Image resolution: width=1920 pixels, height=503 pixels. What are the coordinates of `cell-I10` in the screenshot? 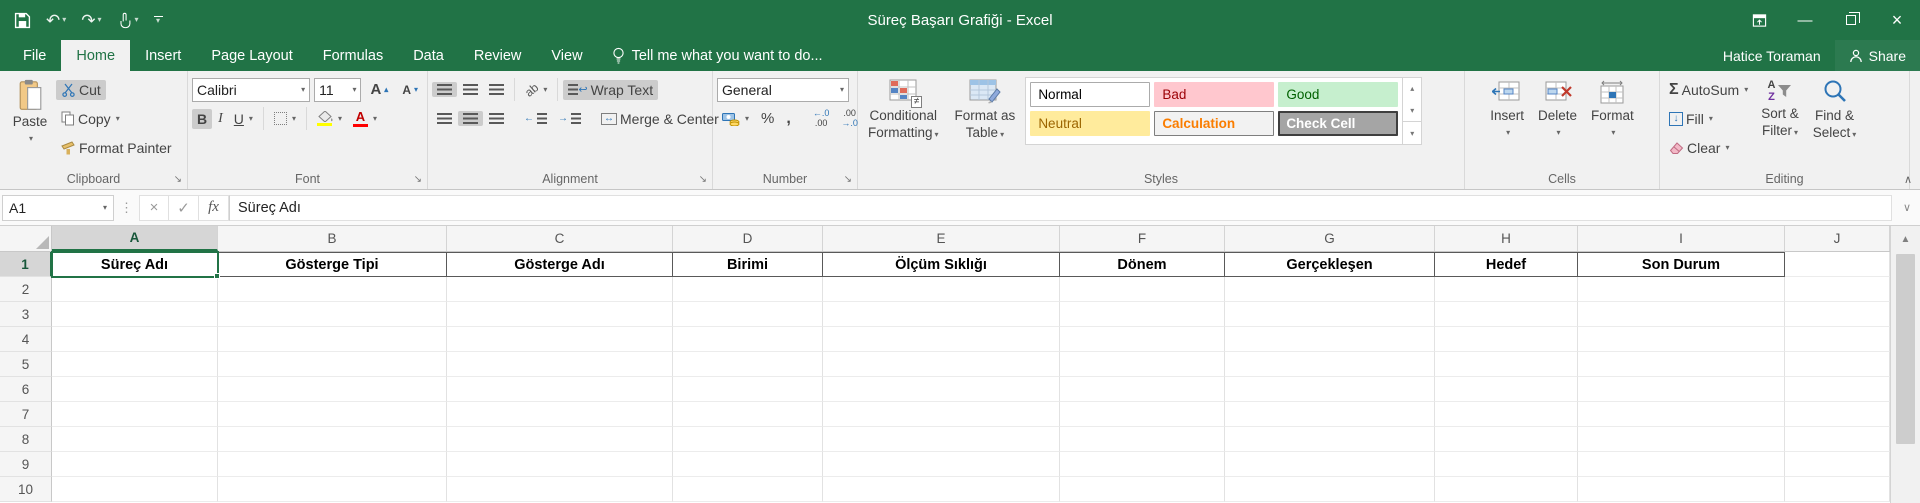 It's located at (1681, 489).